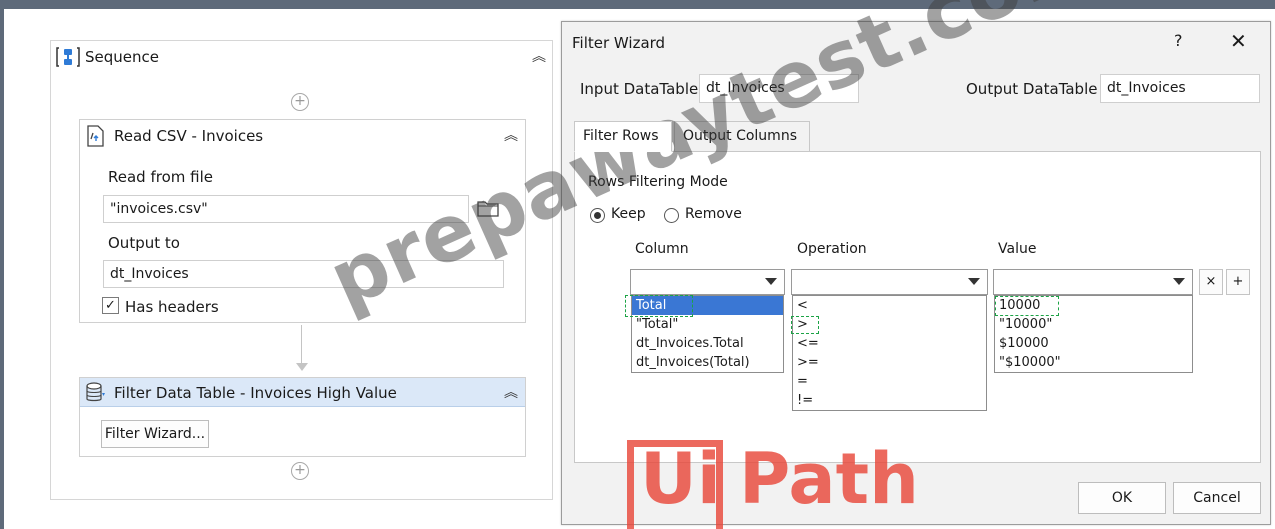  What do you see at coordinates (1093, 362) in the screenshot?
I see `list-item: "$10000"` at bounding box center [1093, 362].